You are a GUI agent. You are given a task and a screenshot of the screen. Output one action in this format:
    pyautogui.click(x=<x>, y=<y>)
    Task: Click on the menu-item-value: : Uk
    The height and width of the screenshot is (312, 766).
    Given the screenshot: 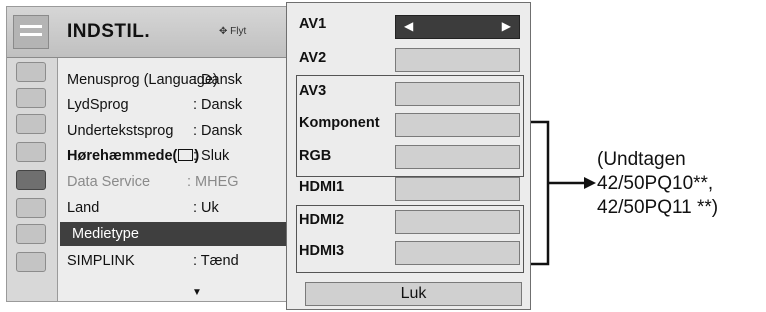 What is the action you would take?
    pyautogui.click(x=206, y=208)
    